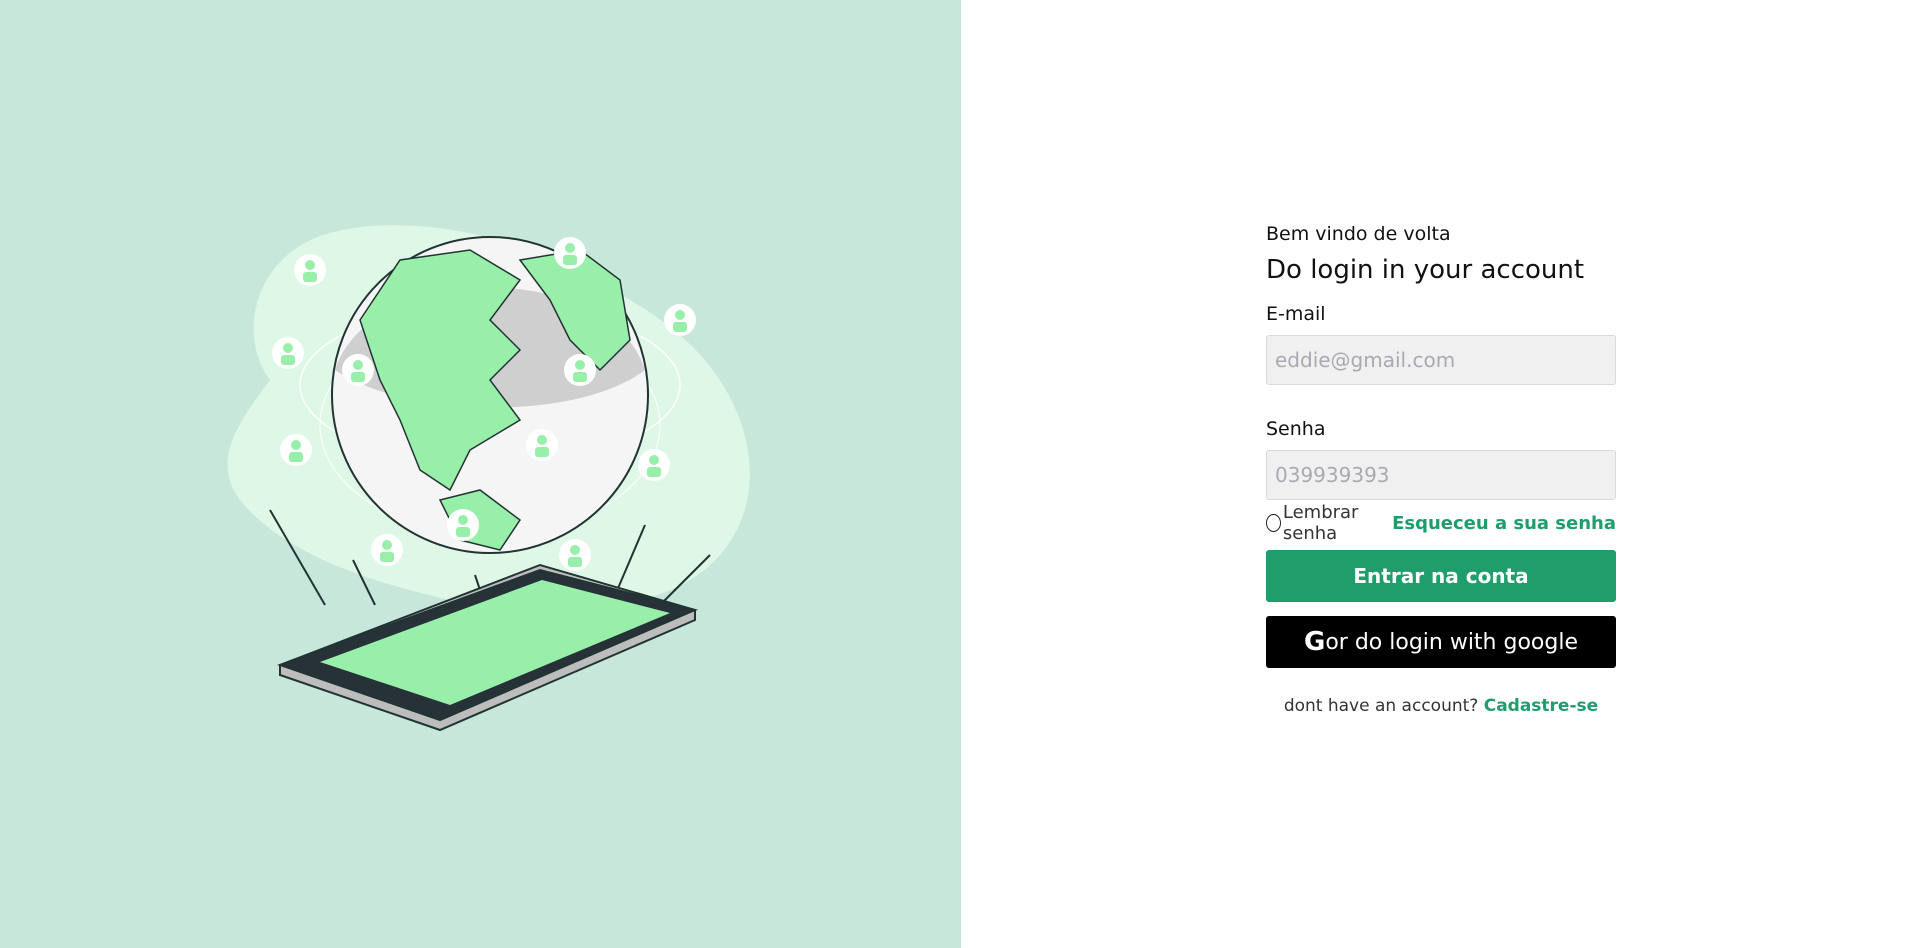 This screenshot has width=1918, height=948. Describe the element at coordinates (1504, 523) in the screenshot. I see `forgot-password-link: Esqueceu a sua senha` at that location.